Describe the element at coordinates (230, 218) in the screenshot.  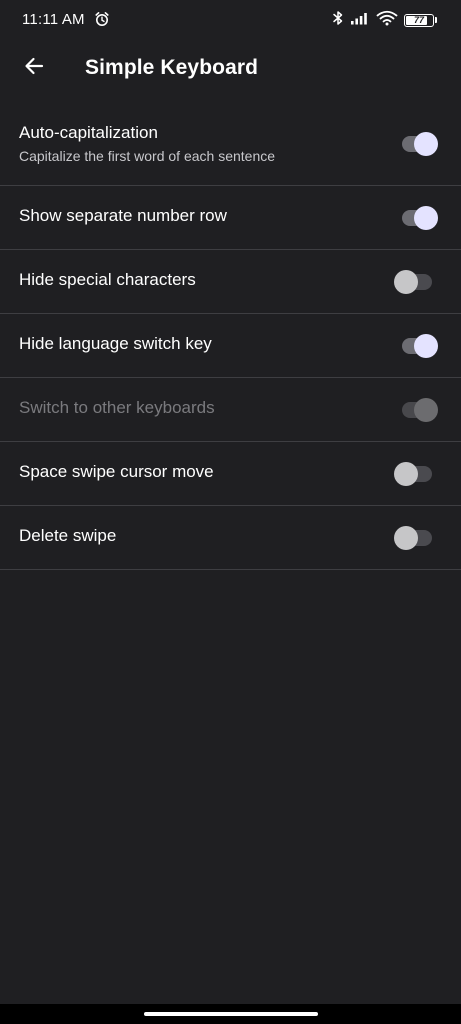
I see `setting-number-row: Show separate number row` at that location.